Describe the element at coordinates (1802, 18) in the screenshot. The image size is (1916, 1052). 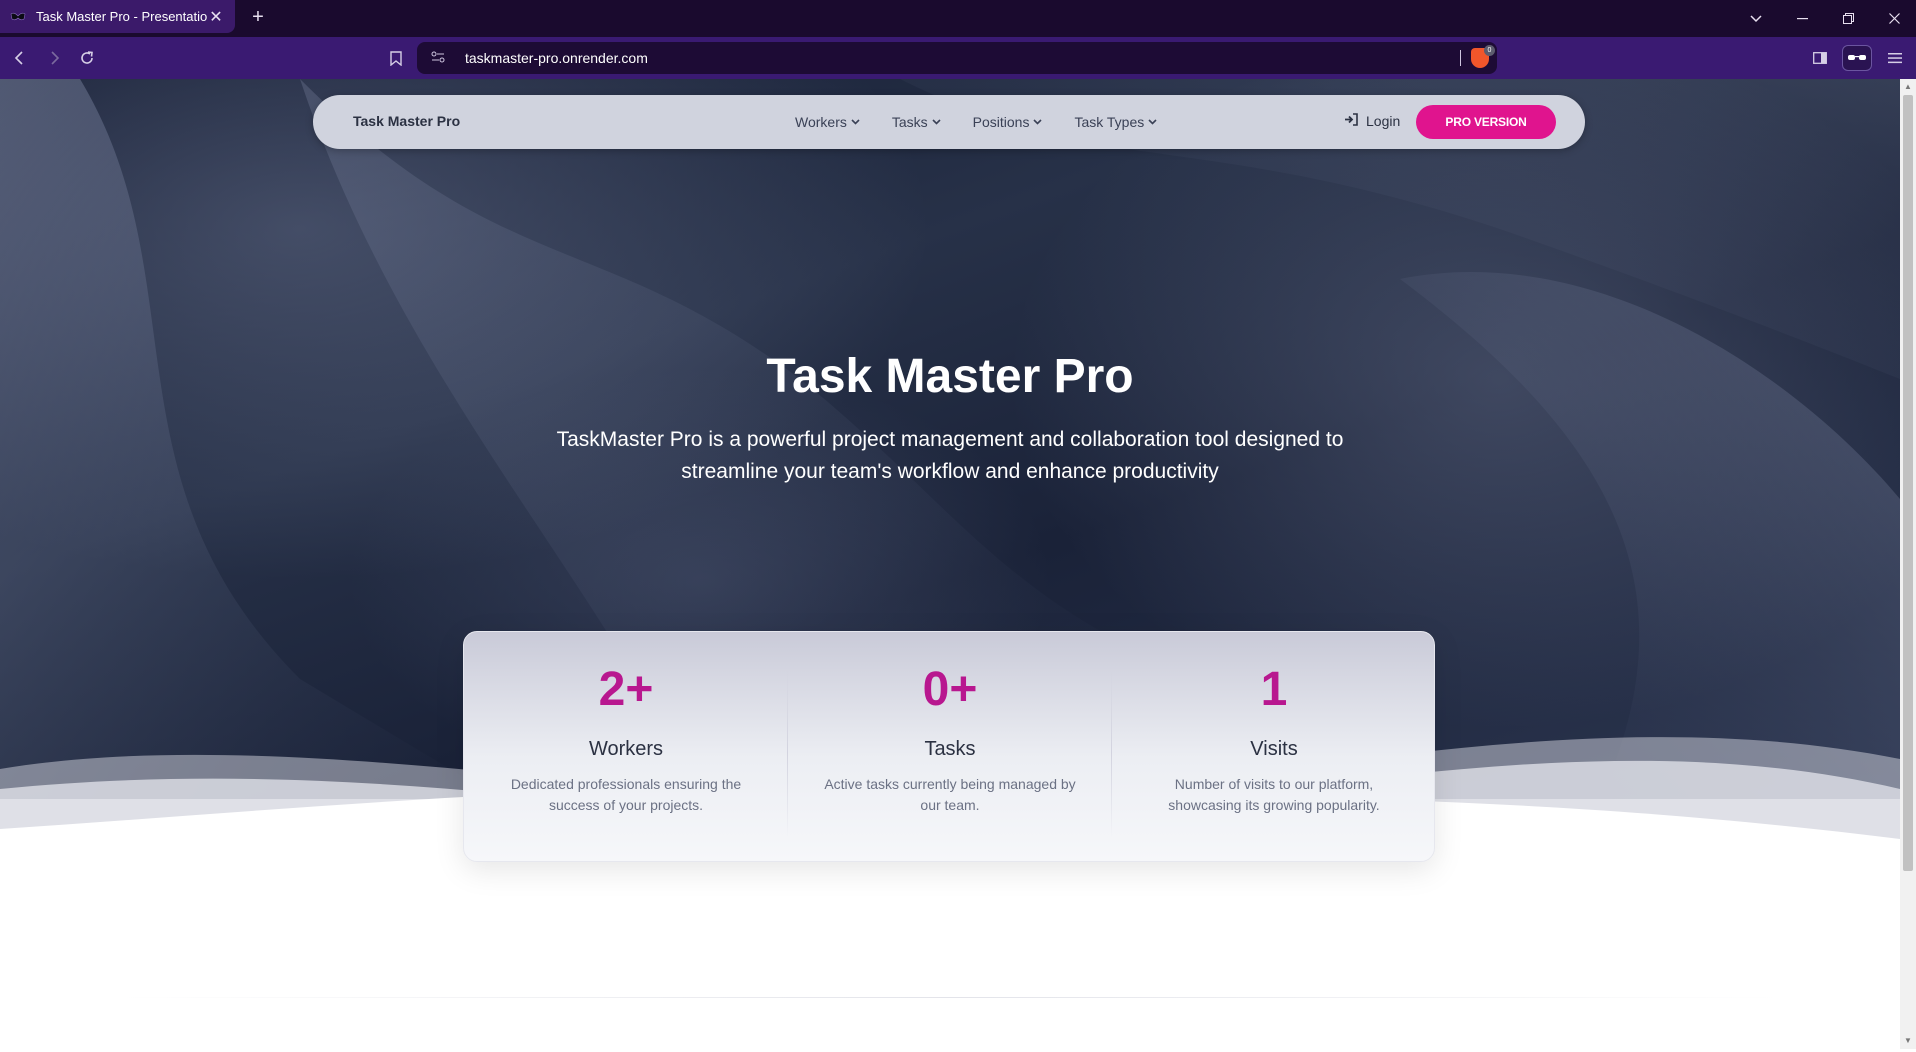
I see `minimize-icon` at that location.